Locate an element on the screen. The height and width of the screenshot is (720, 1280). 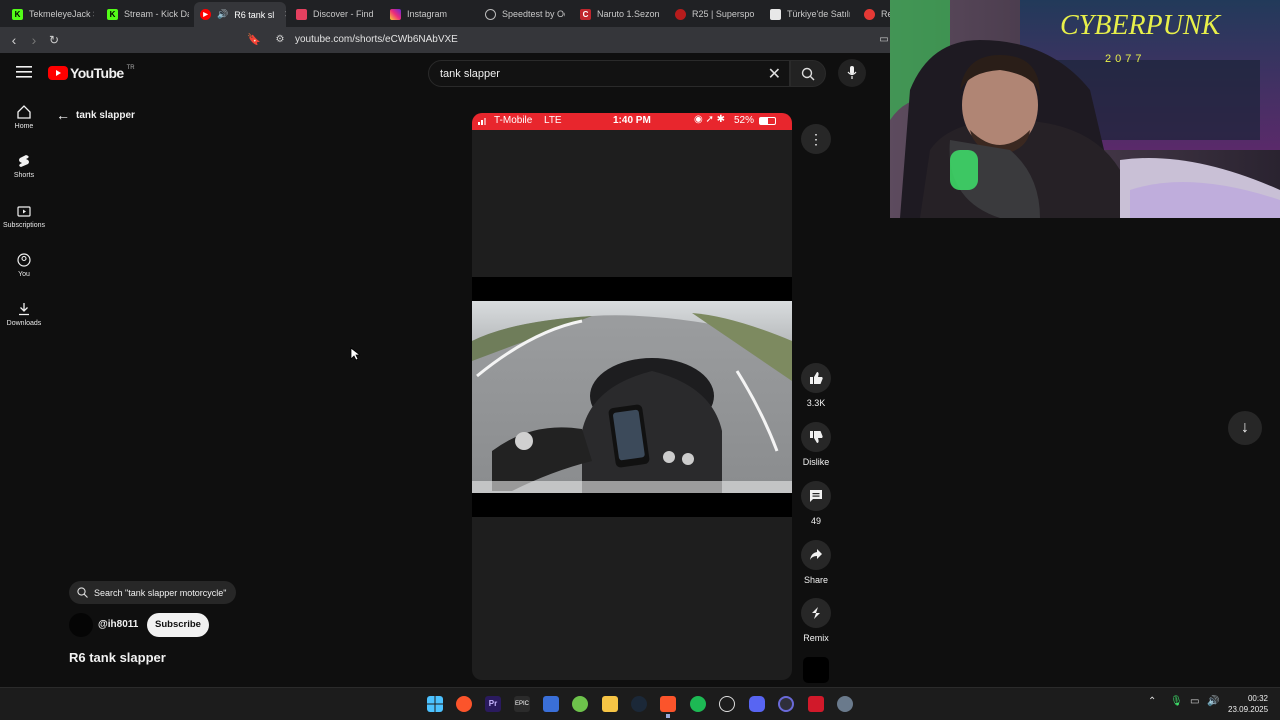
comment-icon is located at coordinates (816, 496).